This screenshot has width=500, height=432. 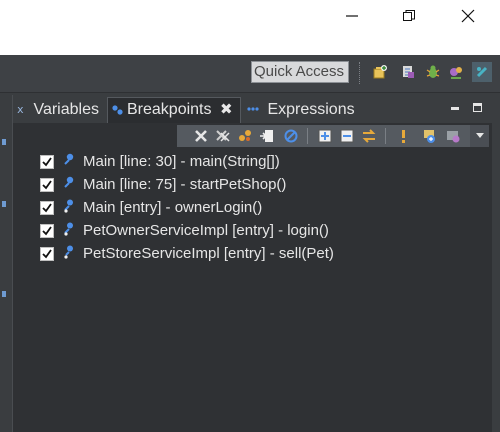 What do you see at coordinates (6, 262) in the screenshot?
I see `left-trim` at bounding box center [6, 262].